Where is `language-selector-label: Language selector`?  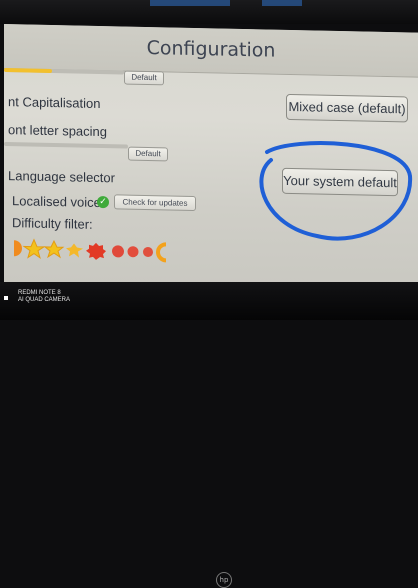 language-selector-label: Language selector is located at coordinates (61, 177).